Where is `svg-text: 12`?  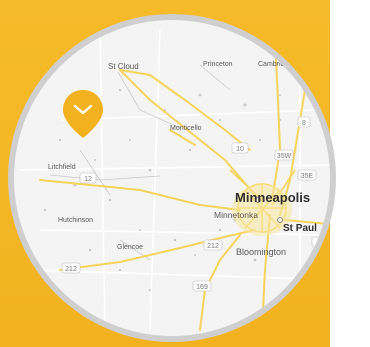 svg-text: 12 is located at coordinates (88, 179).